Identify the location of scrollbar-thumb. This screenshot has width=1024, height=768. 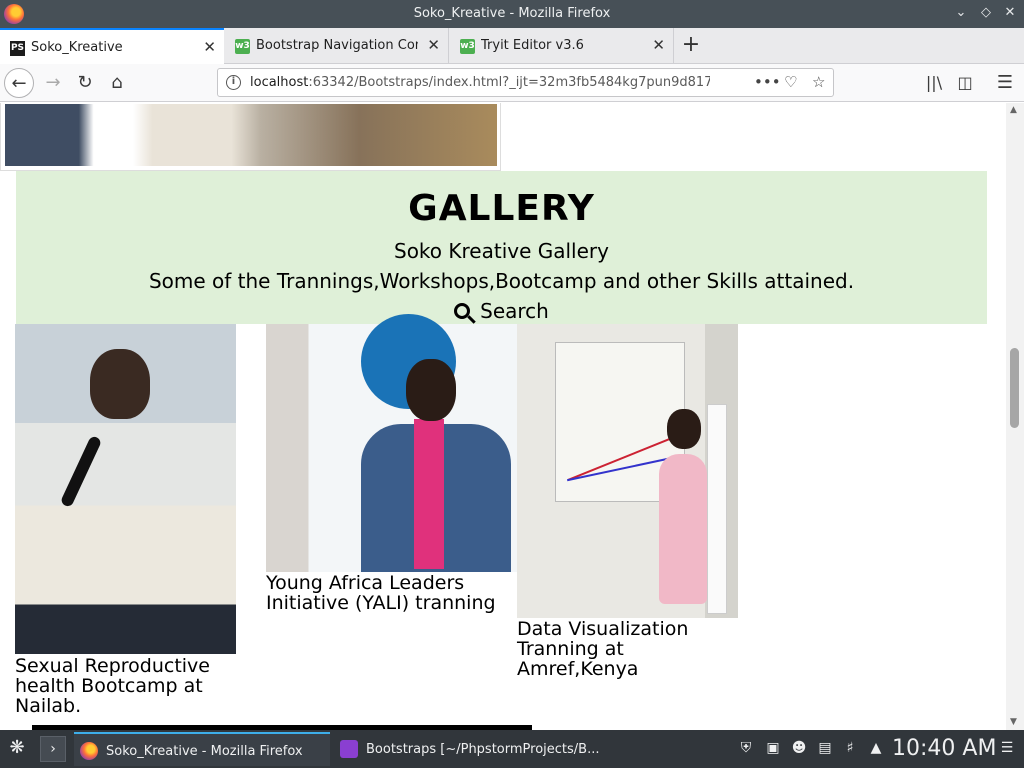
(1014, 388).